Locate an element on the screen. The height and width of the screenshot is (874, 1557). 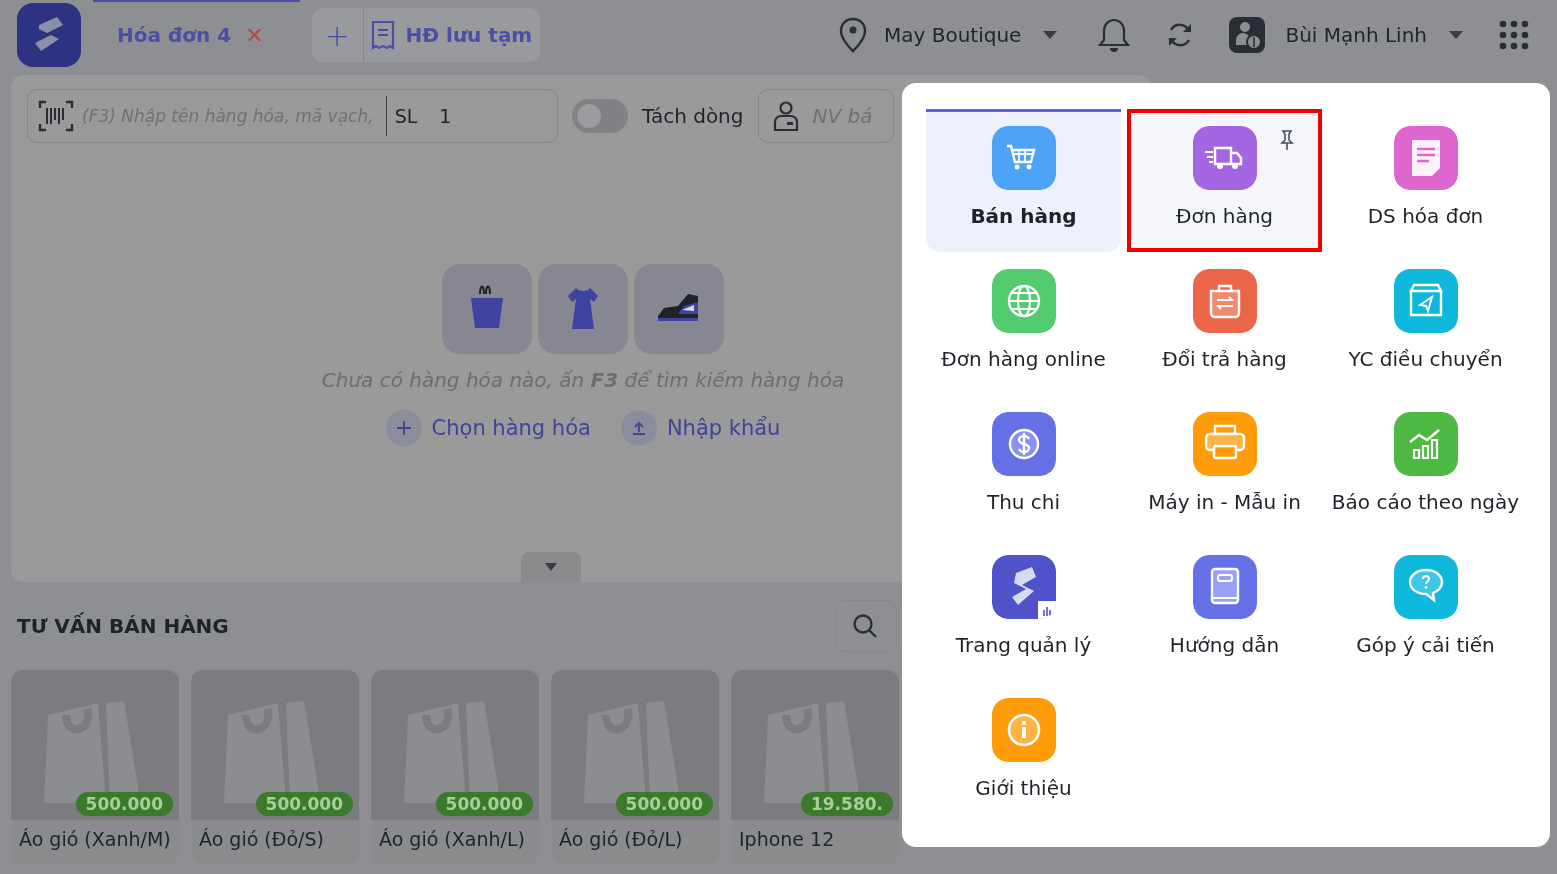
menu-item: Góp ý cải tiến is located at coordinates (1425, 609).